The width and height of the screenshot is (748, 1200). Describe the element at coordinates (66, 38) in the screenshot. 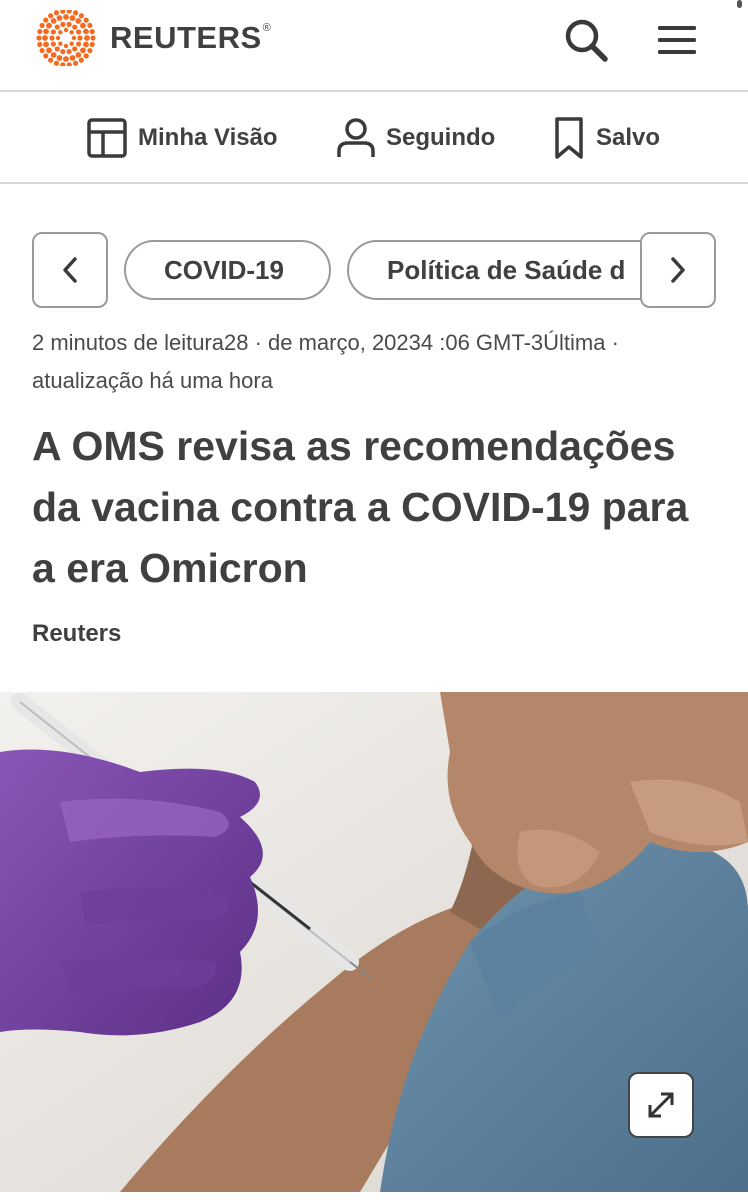

I see `reuters-logo-icon` at that location.